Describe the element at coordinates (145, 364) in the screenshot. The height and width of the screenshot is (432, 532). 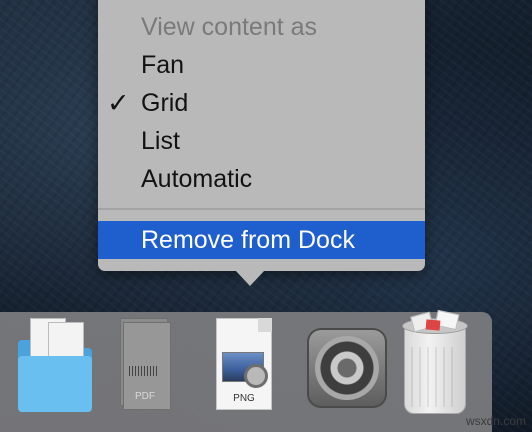
I see `pdf-document-icon: PDF` at that location.